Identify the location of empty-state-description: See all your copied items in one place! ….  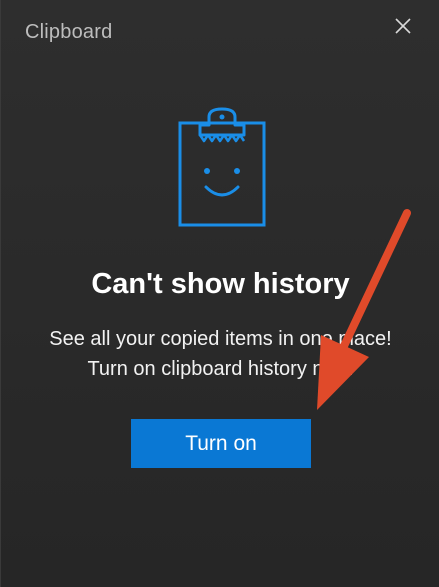
(220, 354).